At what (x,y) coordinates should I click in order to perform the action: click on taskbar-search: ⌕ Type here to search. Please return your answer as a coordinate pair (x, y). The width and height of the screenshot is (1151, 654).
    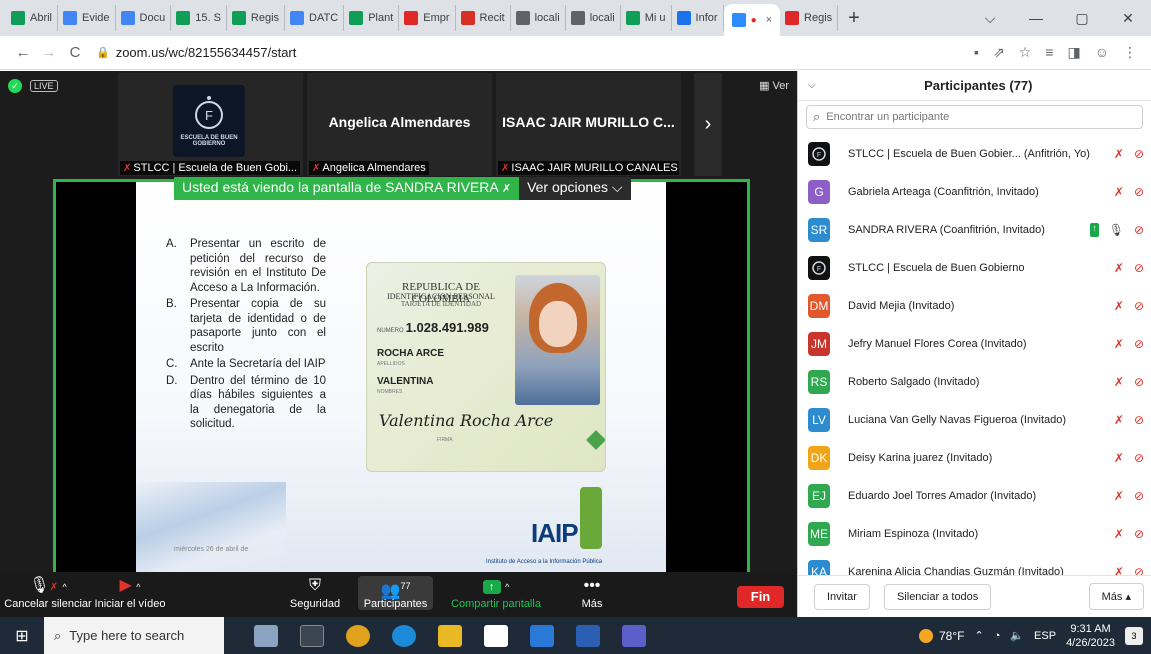
    Looking at the image, I should click on (134, 635).